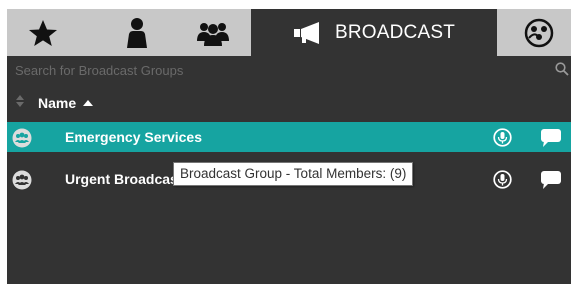 This screenshot has width=571, height=284. What do you see at coordinates (88, 103) in the screenshot?
I see `sort-ascending-icon` at bounding box center [88, 103].